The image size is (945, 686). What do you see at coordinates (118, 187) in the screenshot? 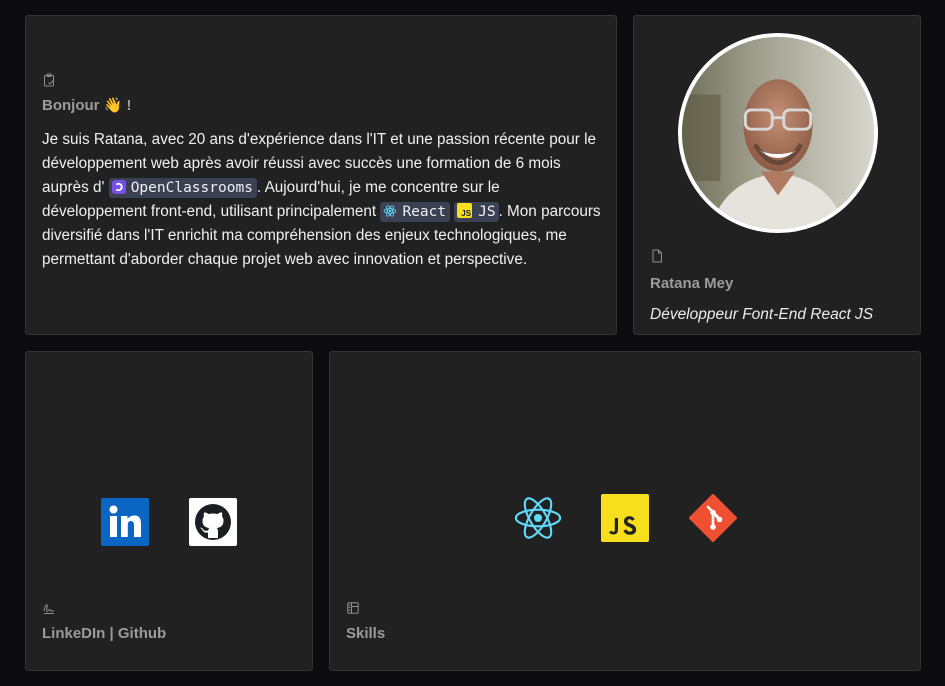
I see `openclassrooms-icon` at bounding box center [118, 187].